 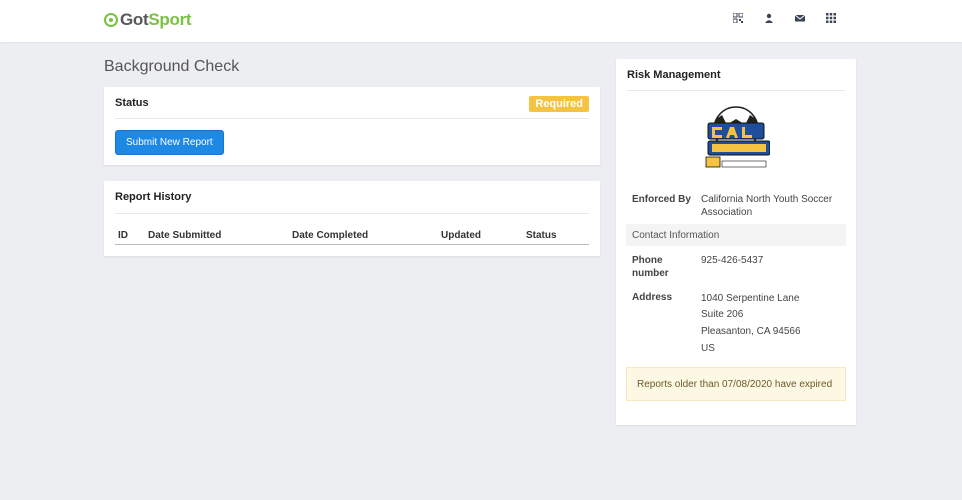 I want to click on header-actions, so click(x=784, y=18).